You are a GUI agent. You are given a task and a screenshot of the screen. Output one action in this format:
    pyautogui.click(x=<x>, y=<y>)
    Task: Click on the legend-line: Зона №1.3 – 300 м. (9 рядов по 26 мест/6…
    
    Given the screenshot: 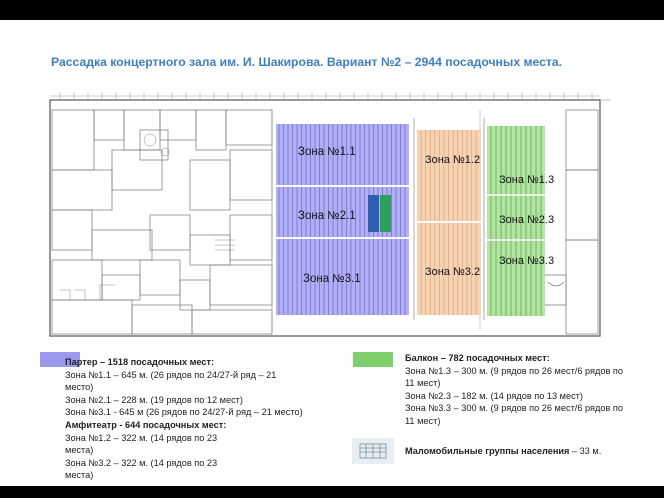 What is the action you would take?
    pyautogui.click(x=514, y=370)
    